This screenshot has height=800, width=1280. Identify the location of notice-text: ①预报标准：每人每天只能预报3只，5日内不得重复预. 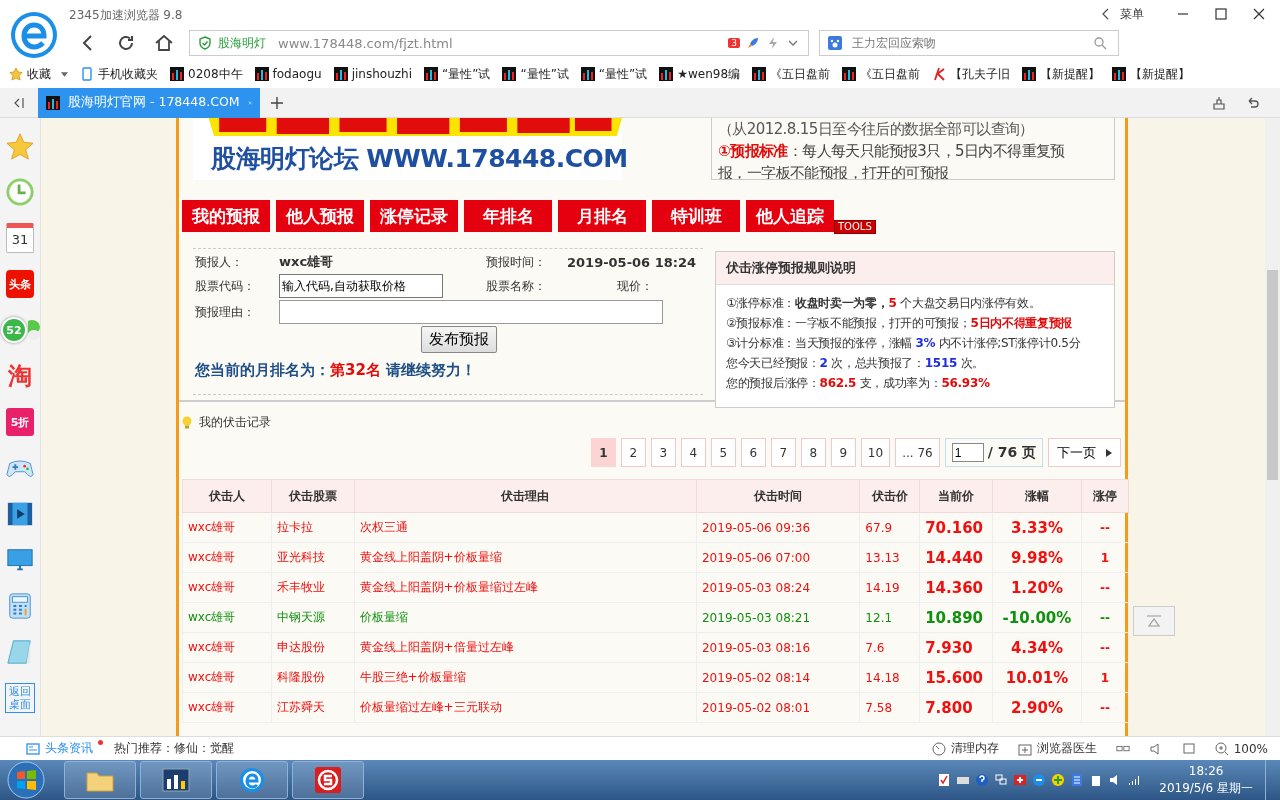
(892, 151).